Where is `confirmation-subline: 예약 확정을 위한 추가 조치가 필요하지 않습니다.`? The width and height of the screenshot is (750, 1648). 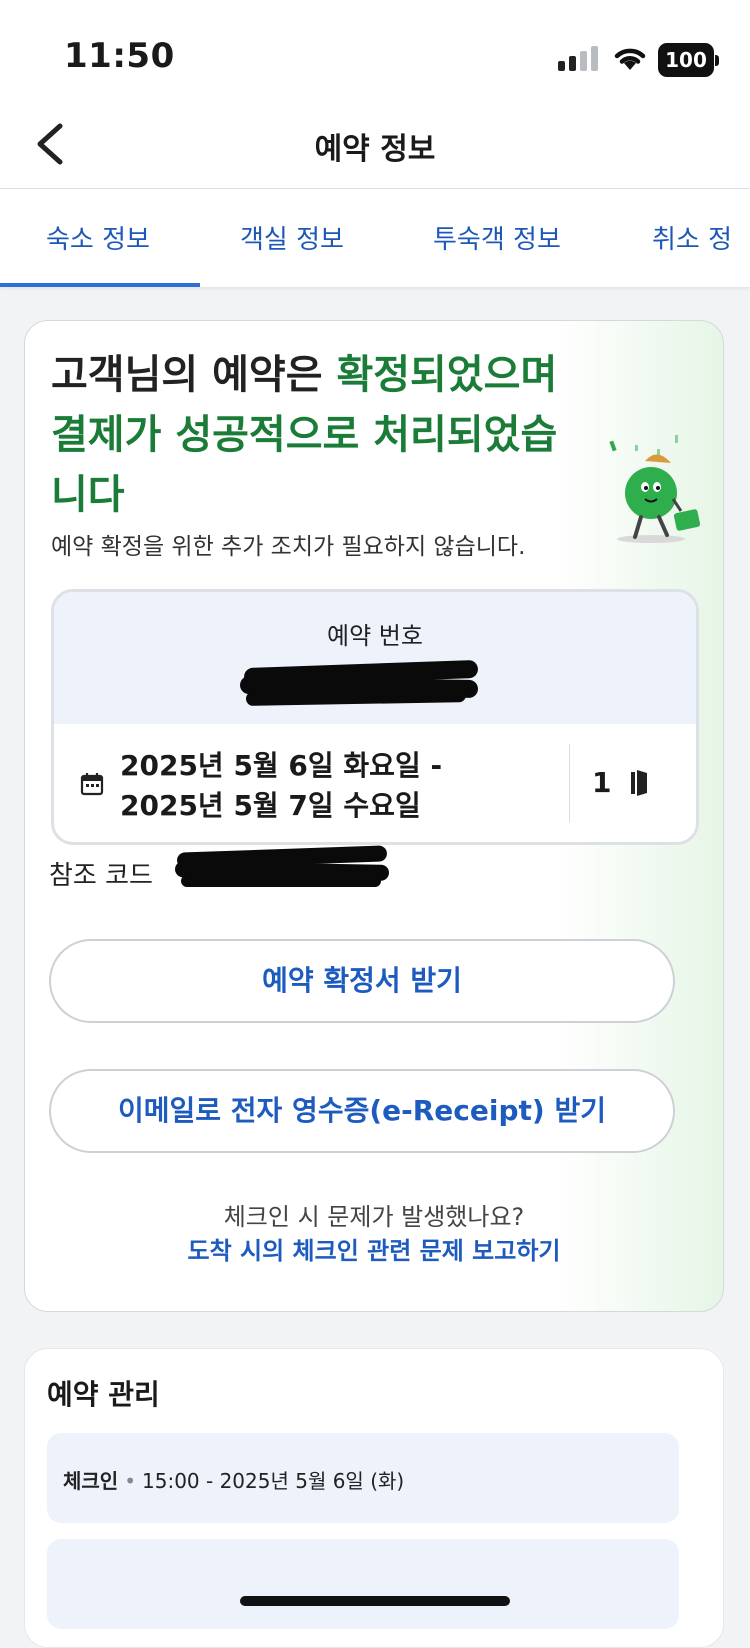 confirmation-subline: 예약 확정을 위한 추가 조치가 필요하지 않습니다. is located at coordinates (288, 547).